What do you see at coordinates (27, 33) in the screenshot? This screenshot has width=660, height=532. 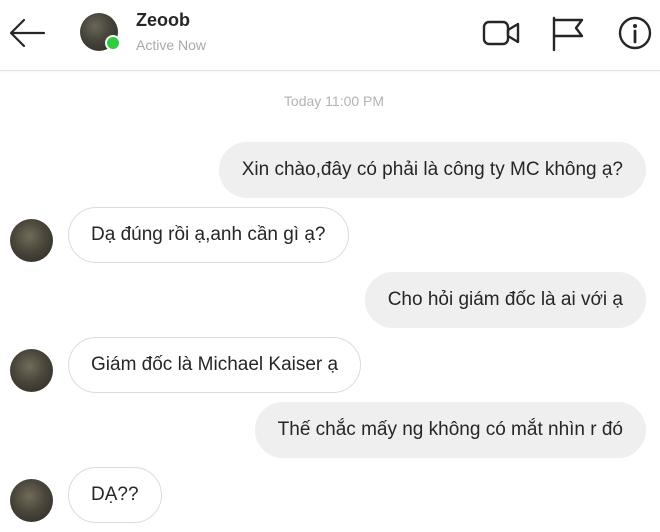 I see `arrow-left-icon` at bounding box center [27, 33].